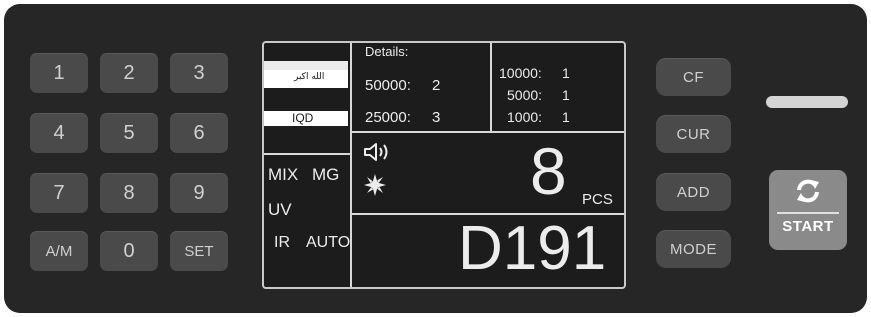 This screenshot has height=317, width=871. What do you see at coordinates (693, 192) in the screenshot?
I see `add-button: ADD` at bounding box center [693, 192].